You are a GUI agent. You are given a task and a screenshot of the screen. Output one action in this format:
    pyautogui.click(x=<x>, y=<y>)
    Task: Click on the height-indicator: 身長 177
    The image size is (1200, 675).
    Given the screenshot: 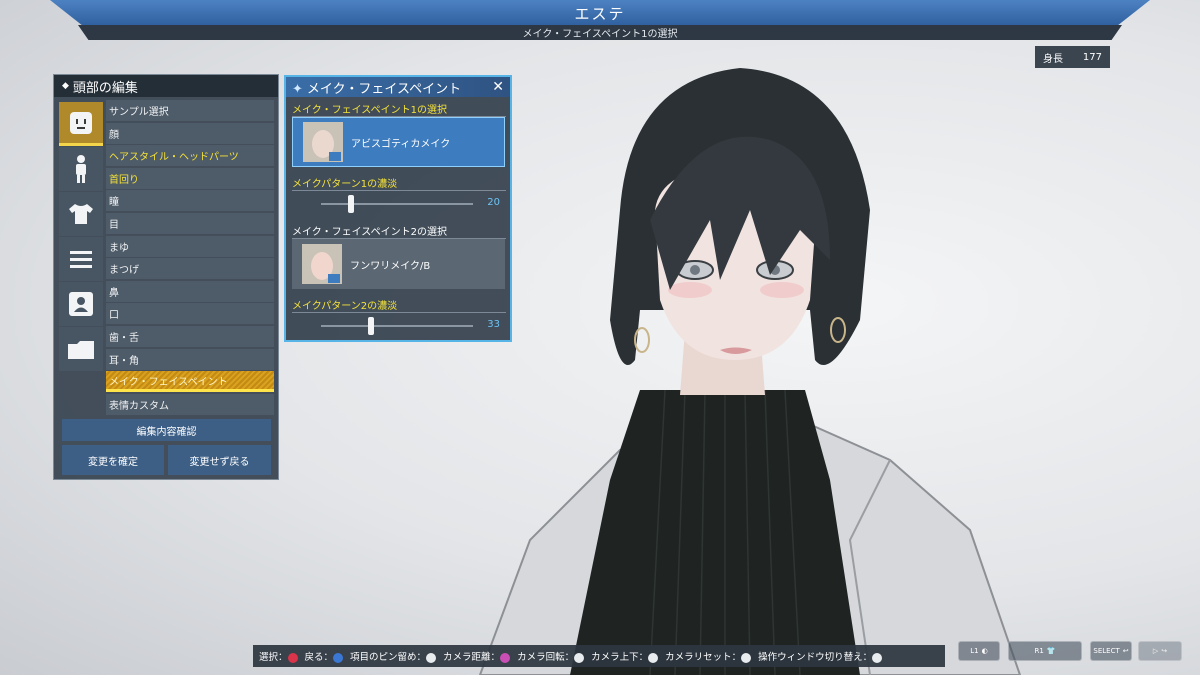 What is the action you would take?
    pyautogui.click(x=1072, y=57)
    